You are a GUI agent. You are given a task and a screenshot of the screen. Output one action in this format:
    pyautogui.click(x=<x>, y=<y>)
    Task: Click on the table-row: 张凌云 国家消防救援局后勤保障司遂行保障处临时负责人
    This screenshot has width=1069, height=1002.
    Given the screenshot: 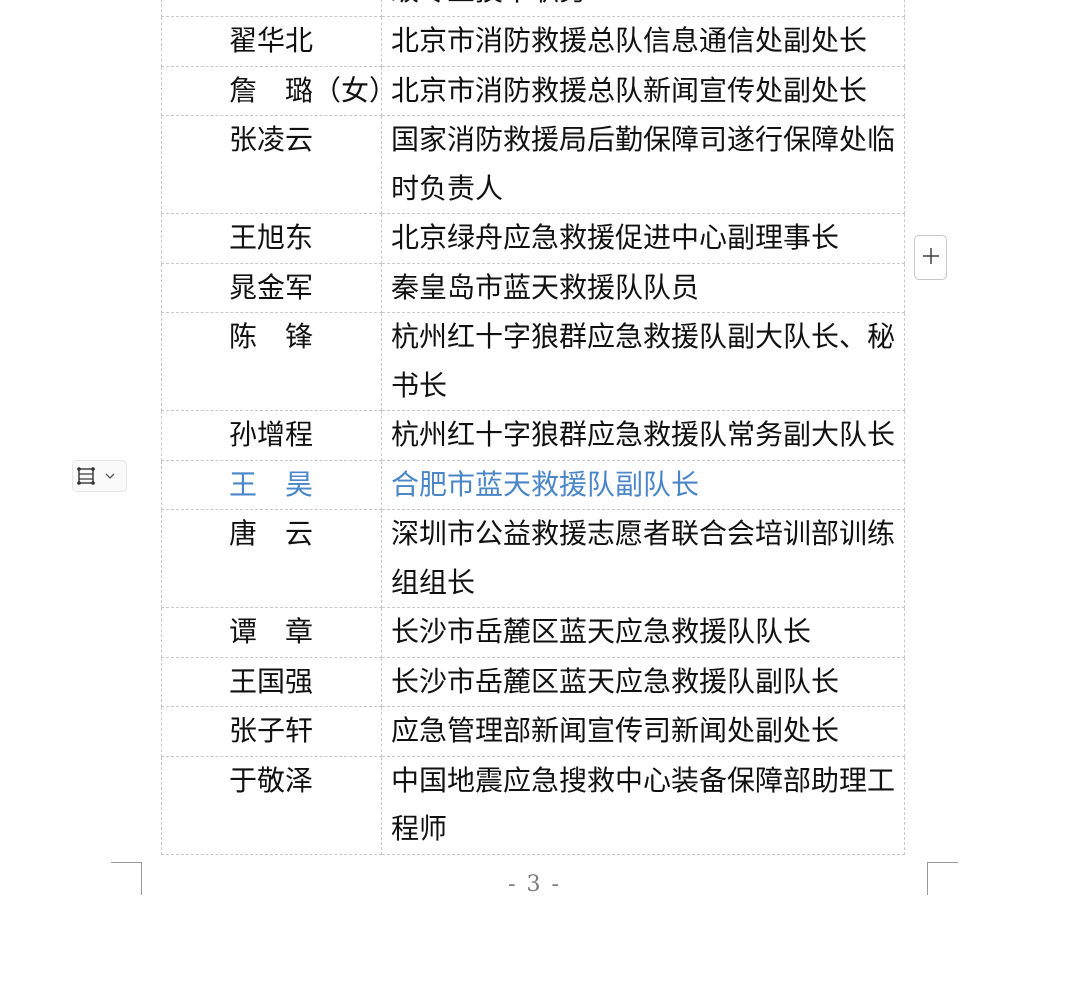 What is the action you would take?
    pyautogui.click(x=533, y=164)
    